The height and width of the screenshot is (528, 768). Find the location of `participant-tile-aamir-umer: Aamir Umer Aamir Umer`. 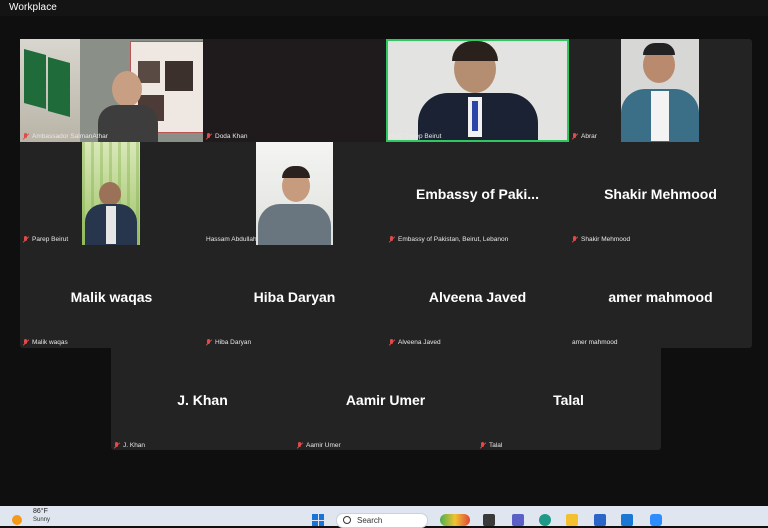

participant-tile-aamir-umer: Aamir Umer Aamir Umer is located at coordinates (385, 399).